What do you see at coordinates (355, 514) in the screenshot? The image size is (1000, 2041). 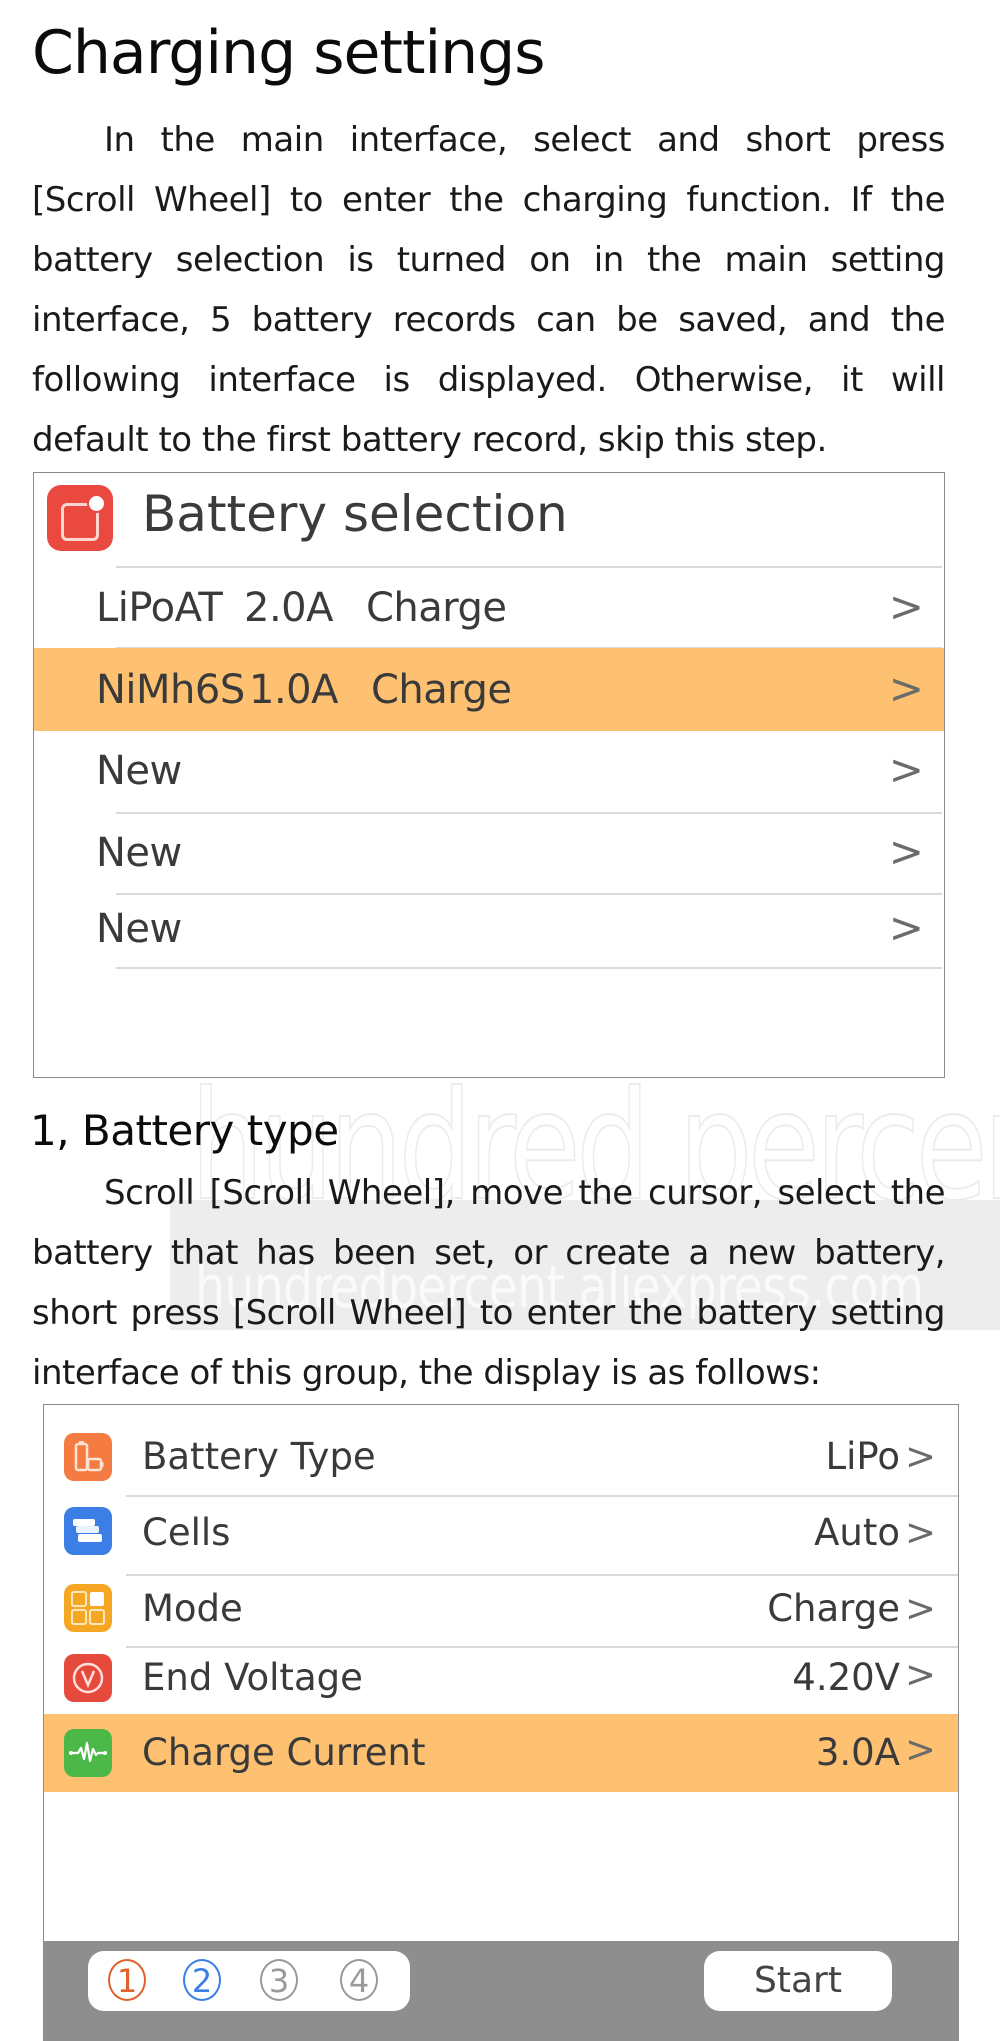 I see `battery-selection-title: Battery selection` at bounding box center [355, 514].